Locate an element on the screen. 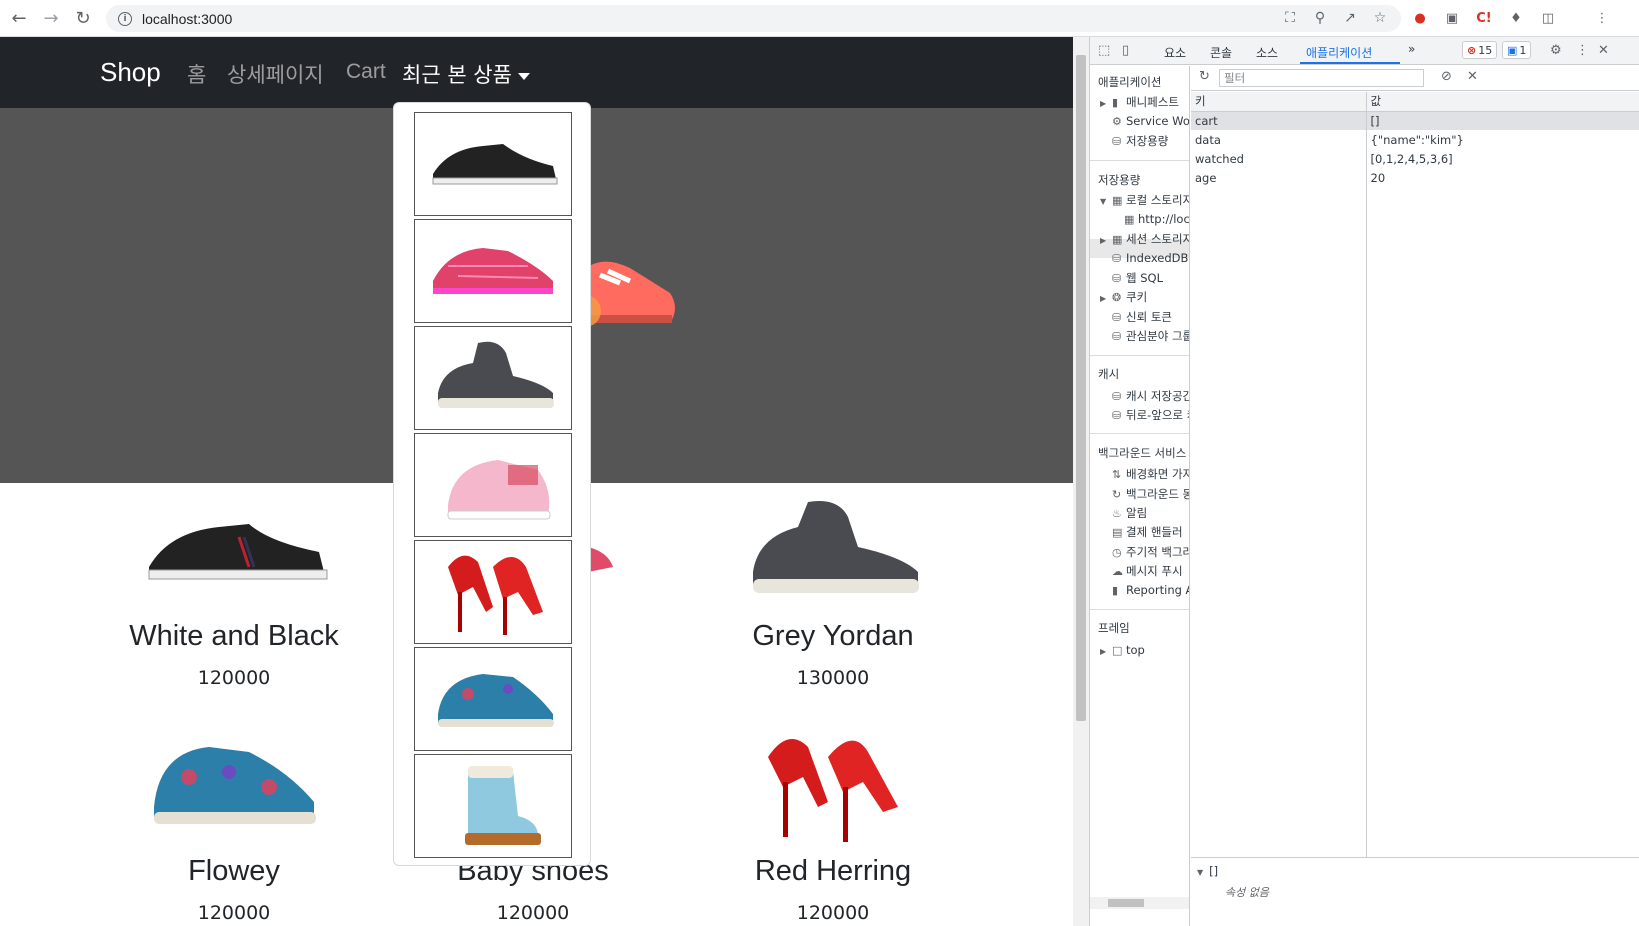 The height and width of the screenshot is (926, 1639). brand-link: Shop is located at coordinates (130, 72).